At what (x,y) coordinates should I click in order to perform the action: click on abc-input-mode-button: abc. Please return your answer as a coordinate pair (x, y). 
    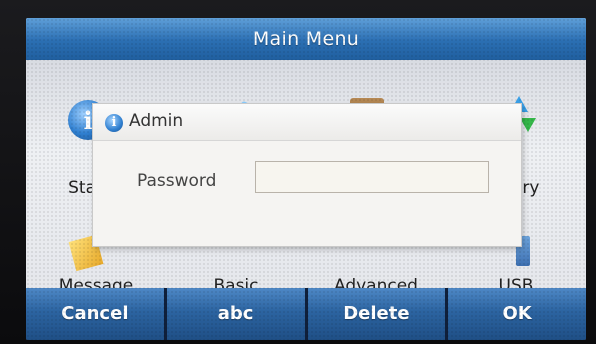
    Looking at the image, I should click on (235, 314).